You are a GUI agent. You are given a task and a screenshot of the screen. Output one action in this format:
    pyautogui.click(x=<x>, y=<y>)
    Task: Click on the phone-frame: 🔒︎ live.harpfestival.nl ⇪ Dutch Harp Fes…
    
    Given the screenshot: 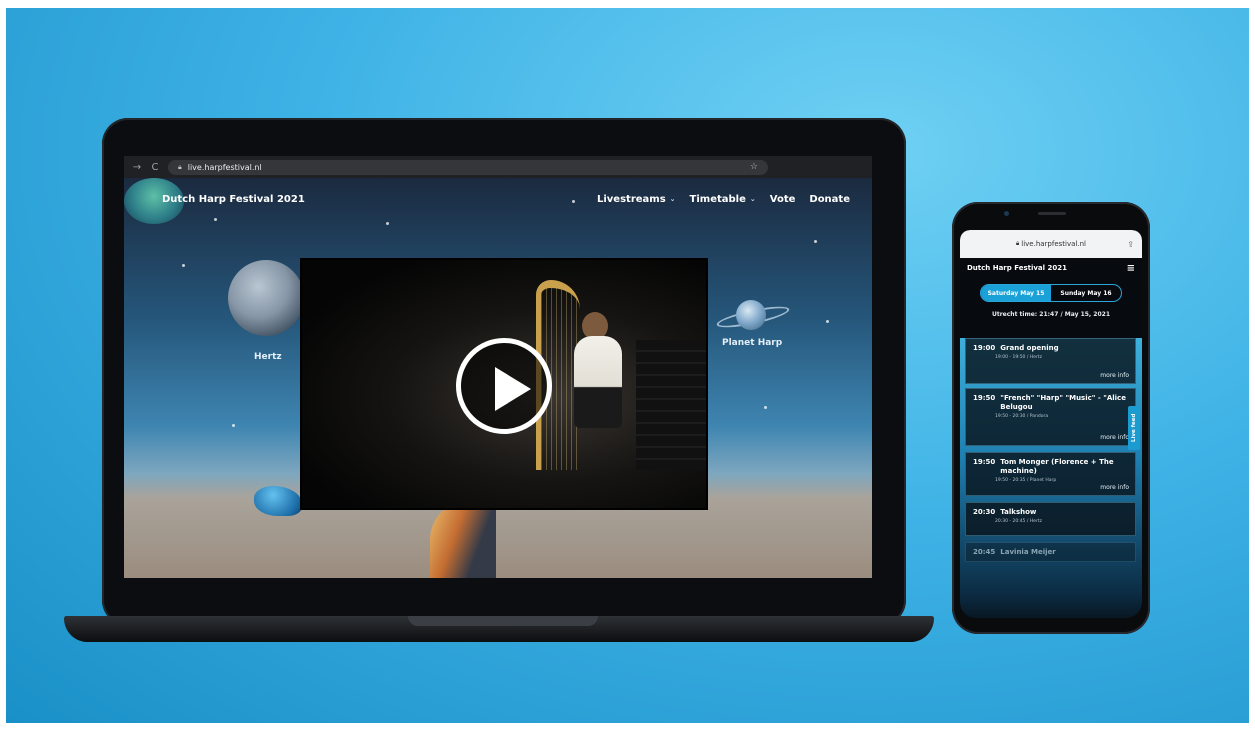 What is the action you would take?
    pyautogui.click(x=1051, y=418)
    